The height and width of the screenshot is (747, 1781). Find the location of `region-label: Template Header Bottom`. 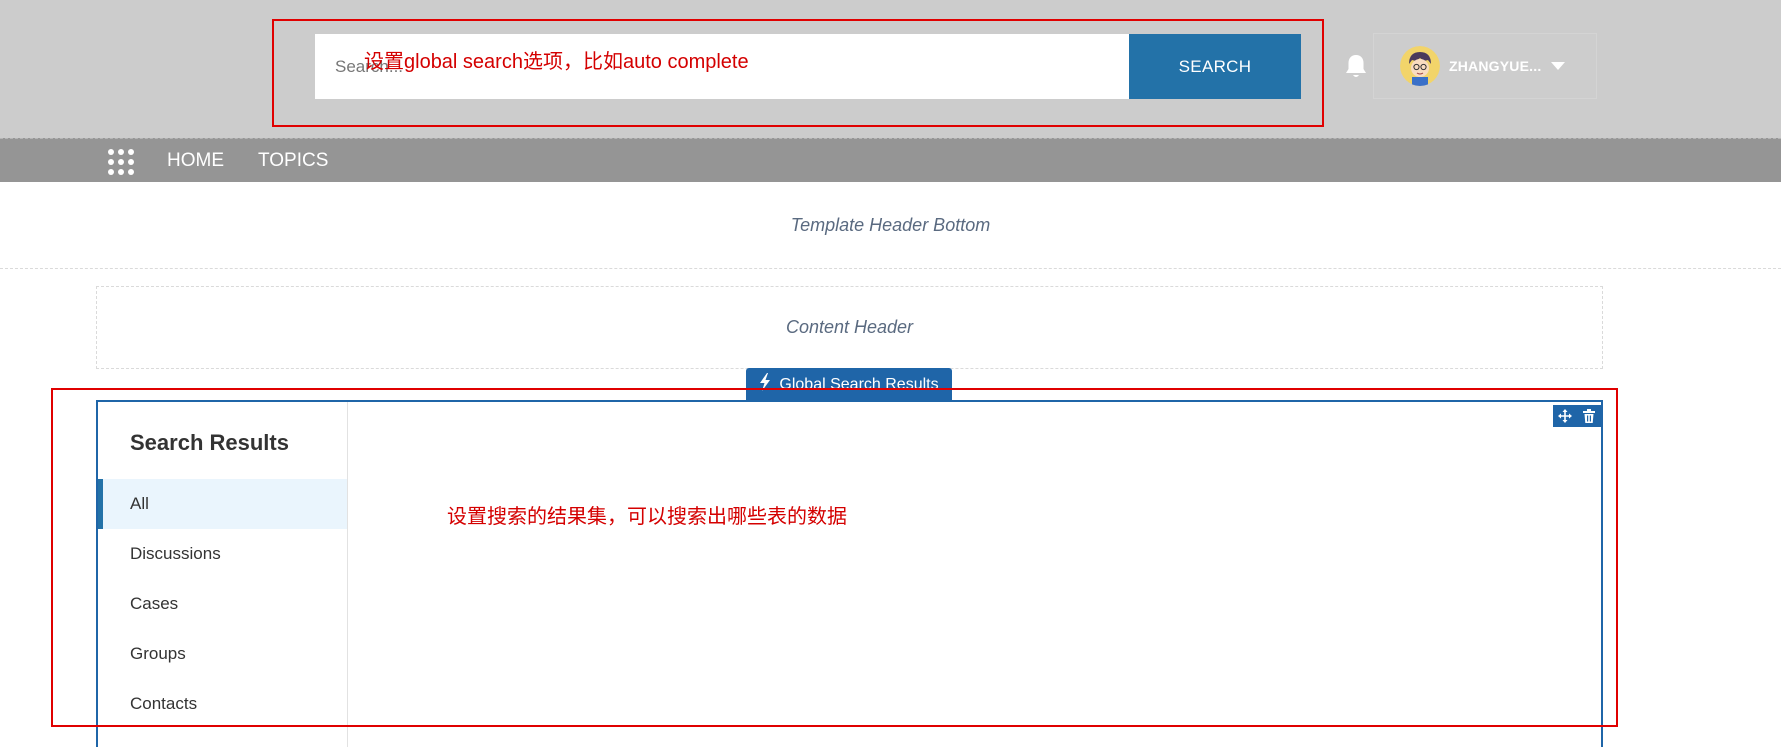

region-label: Template Header Bottom is located at coordinates (890, 224).